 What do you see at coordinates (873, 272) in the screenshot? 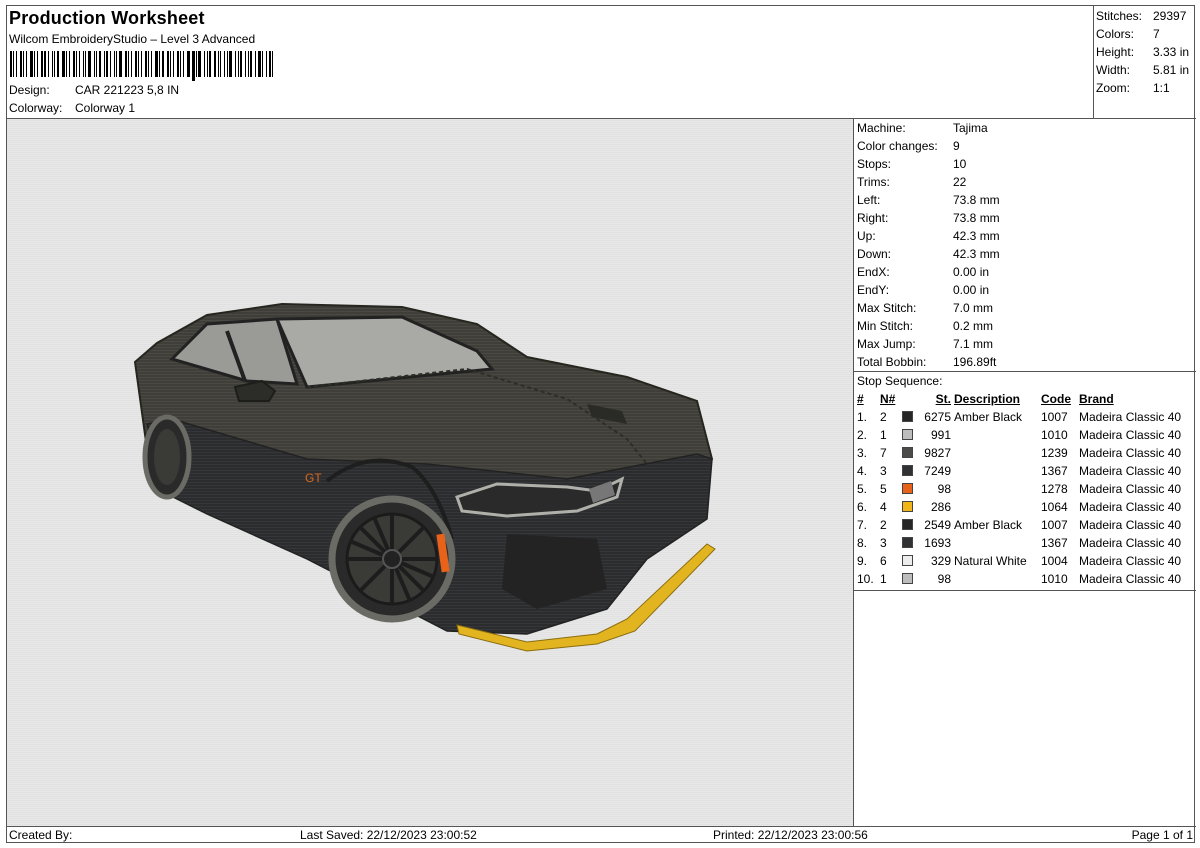
I see `machine-label: EndX:` at bounding box center [873, 272].